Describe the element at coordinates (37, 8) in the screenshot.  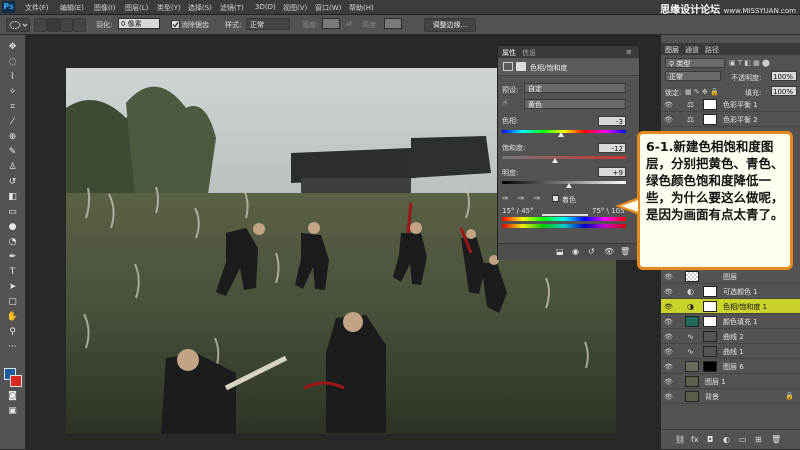
I see `menu-file: 文件(F)` at that location.